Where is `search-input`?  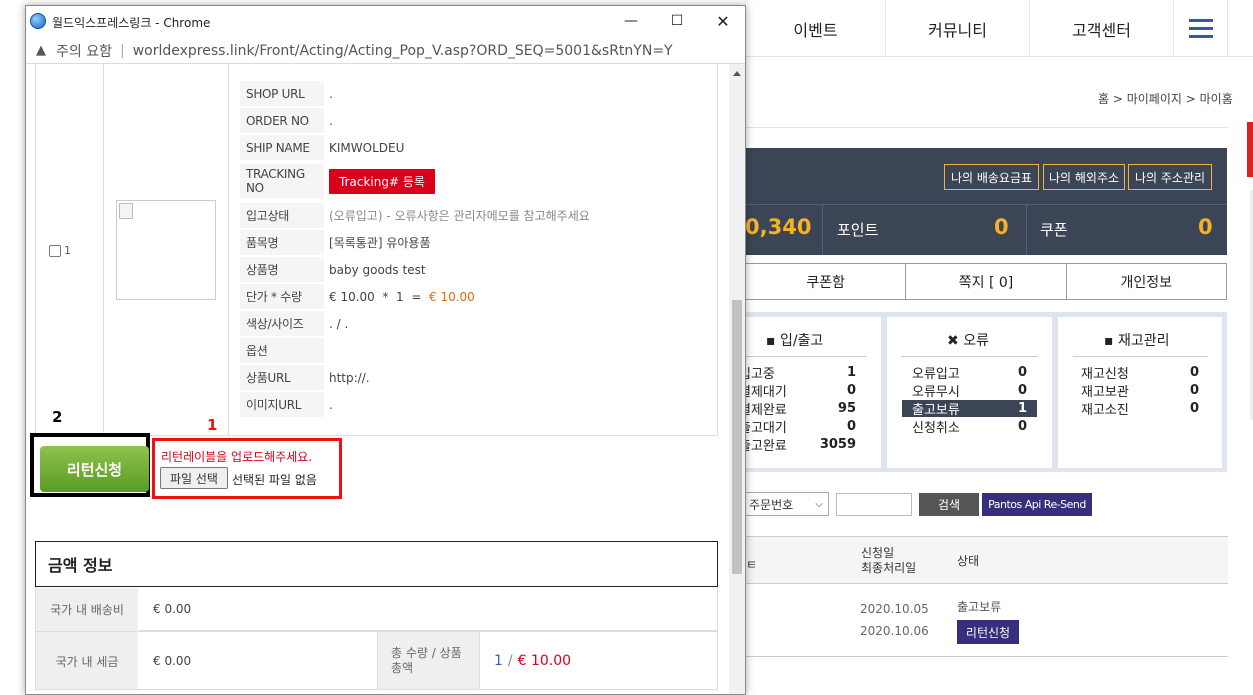
search-input is located at coordinates (874, 504).